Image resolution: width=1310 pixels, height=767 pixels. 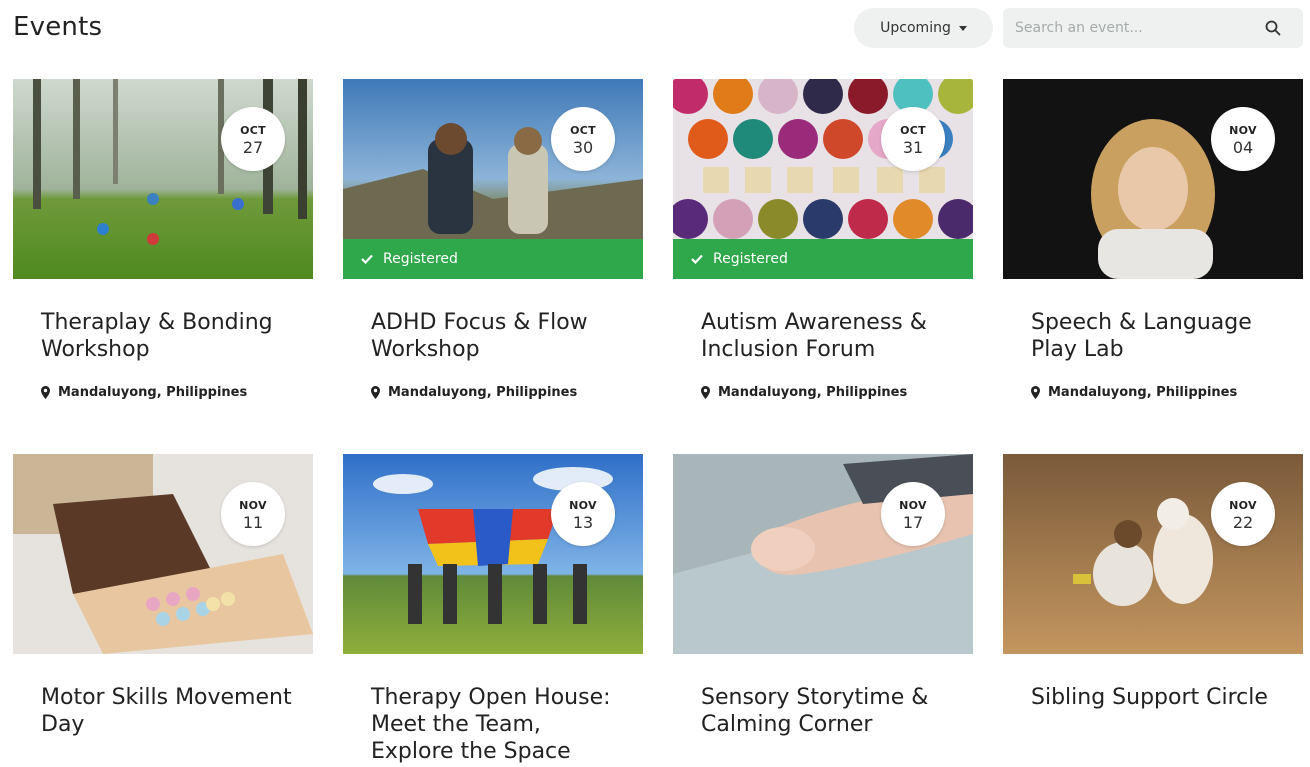 What do you see at coordinates (962, 28) in the screenshot?
I see `chevron-down-icon` at bounding box center [962, 28].